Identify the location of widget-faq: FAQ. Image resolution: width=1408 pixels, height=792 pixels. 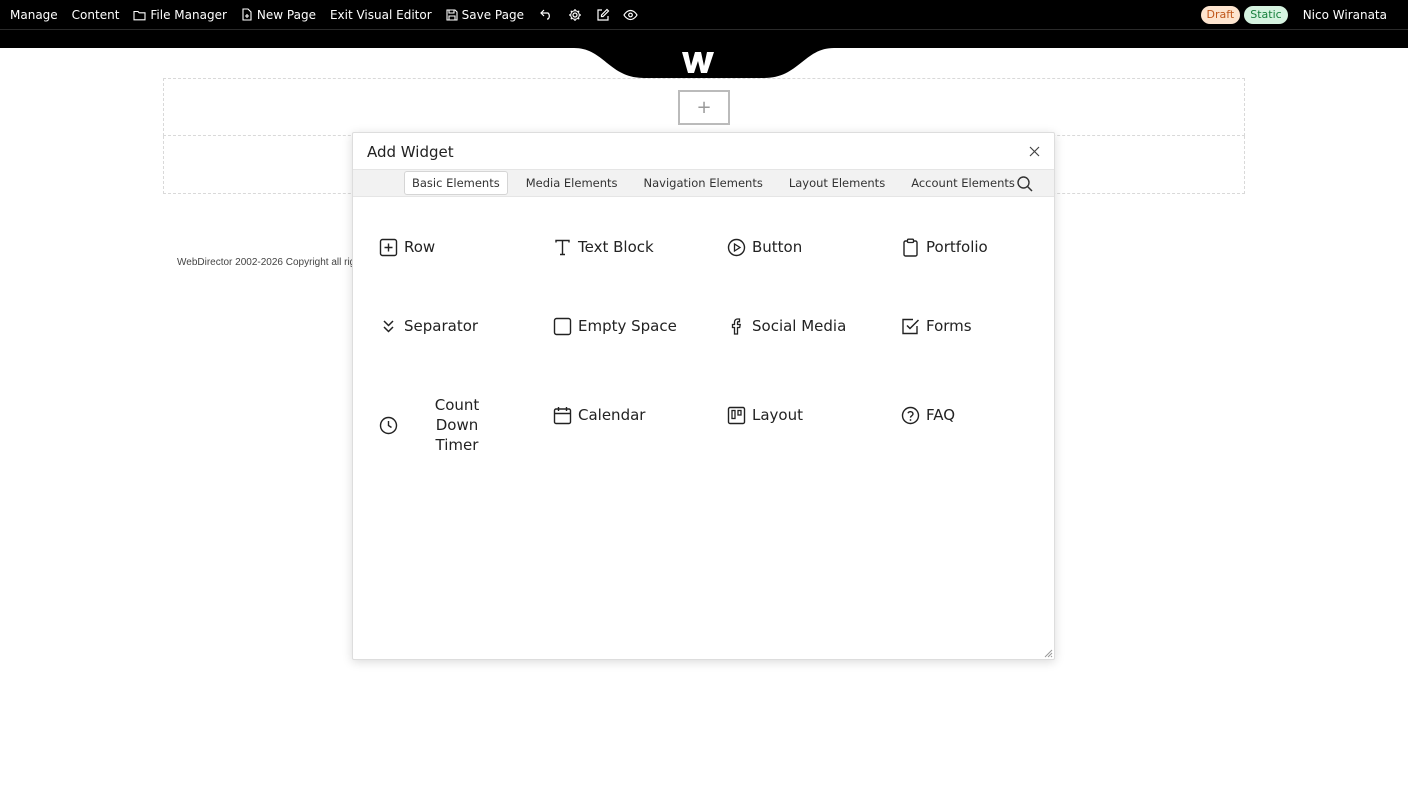
(928, 415).